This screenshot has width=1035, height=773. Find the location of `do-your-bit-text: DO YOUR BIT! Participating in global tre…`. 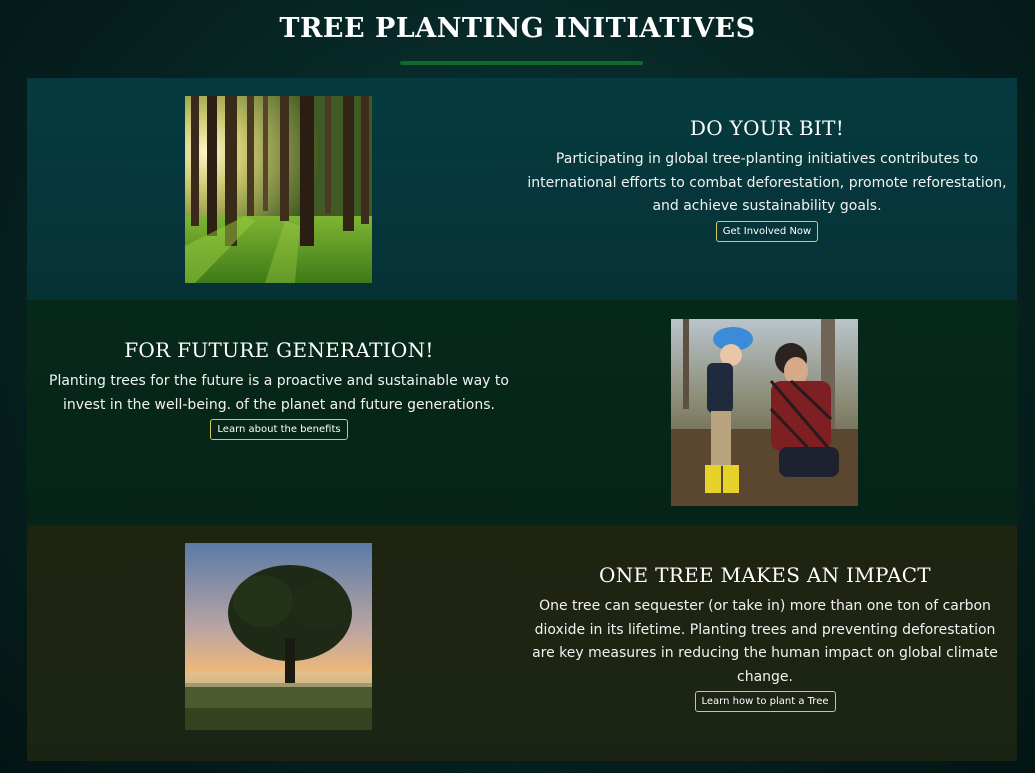

do-your-bit-text: DO YOUR BIT! Participating in global tre… is located at coordinates (767, 179).